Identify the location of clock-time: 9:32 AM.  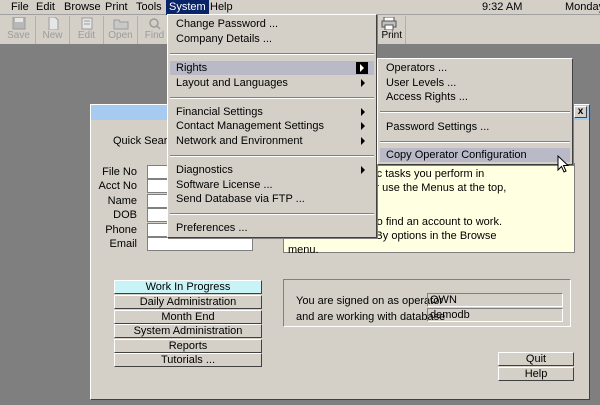
(502, 7).